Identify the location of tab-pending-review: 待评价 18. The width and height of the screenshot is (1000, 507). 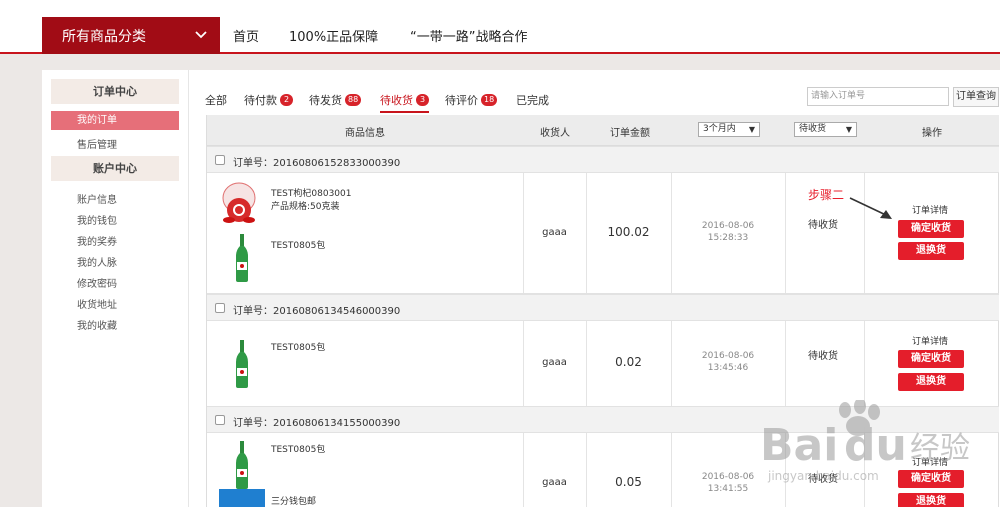
(471, 100).